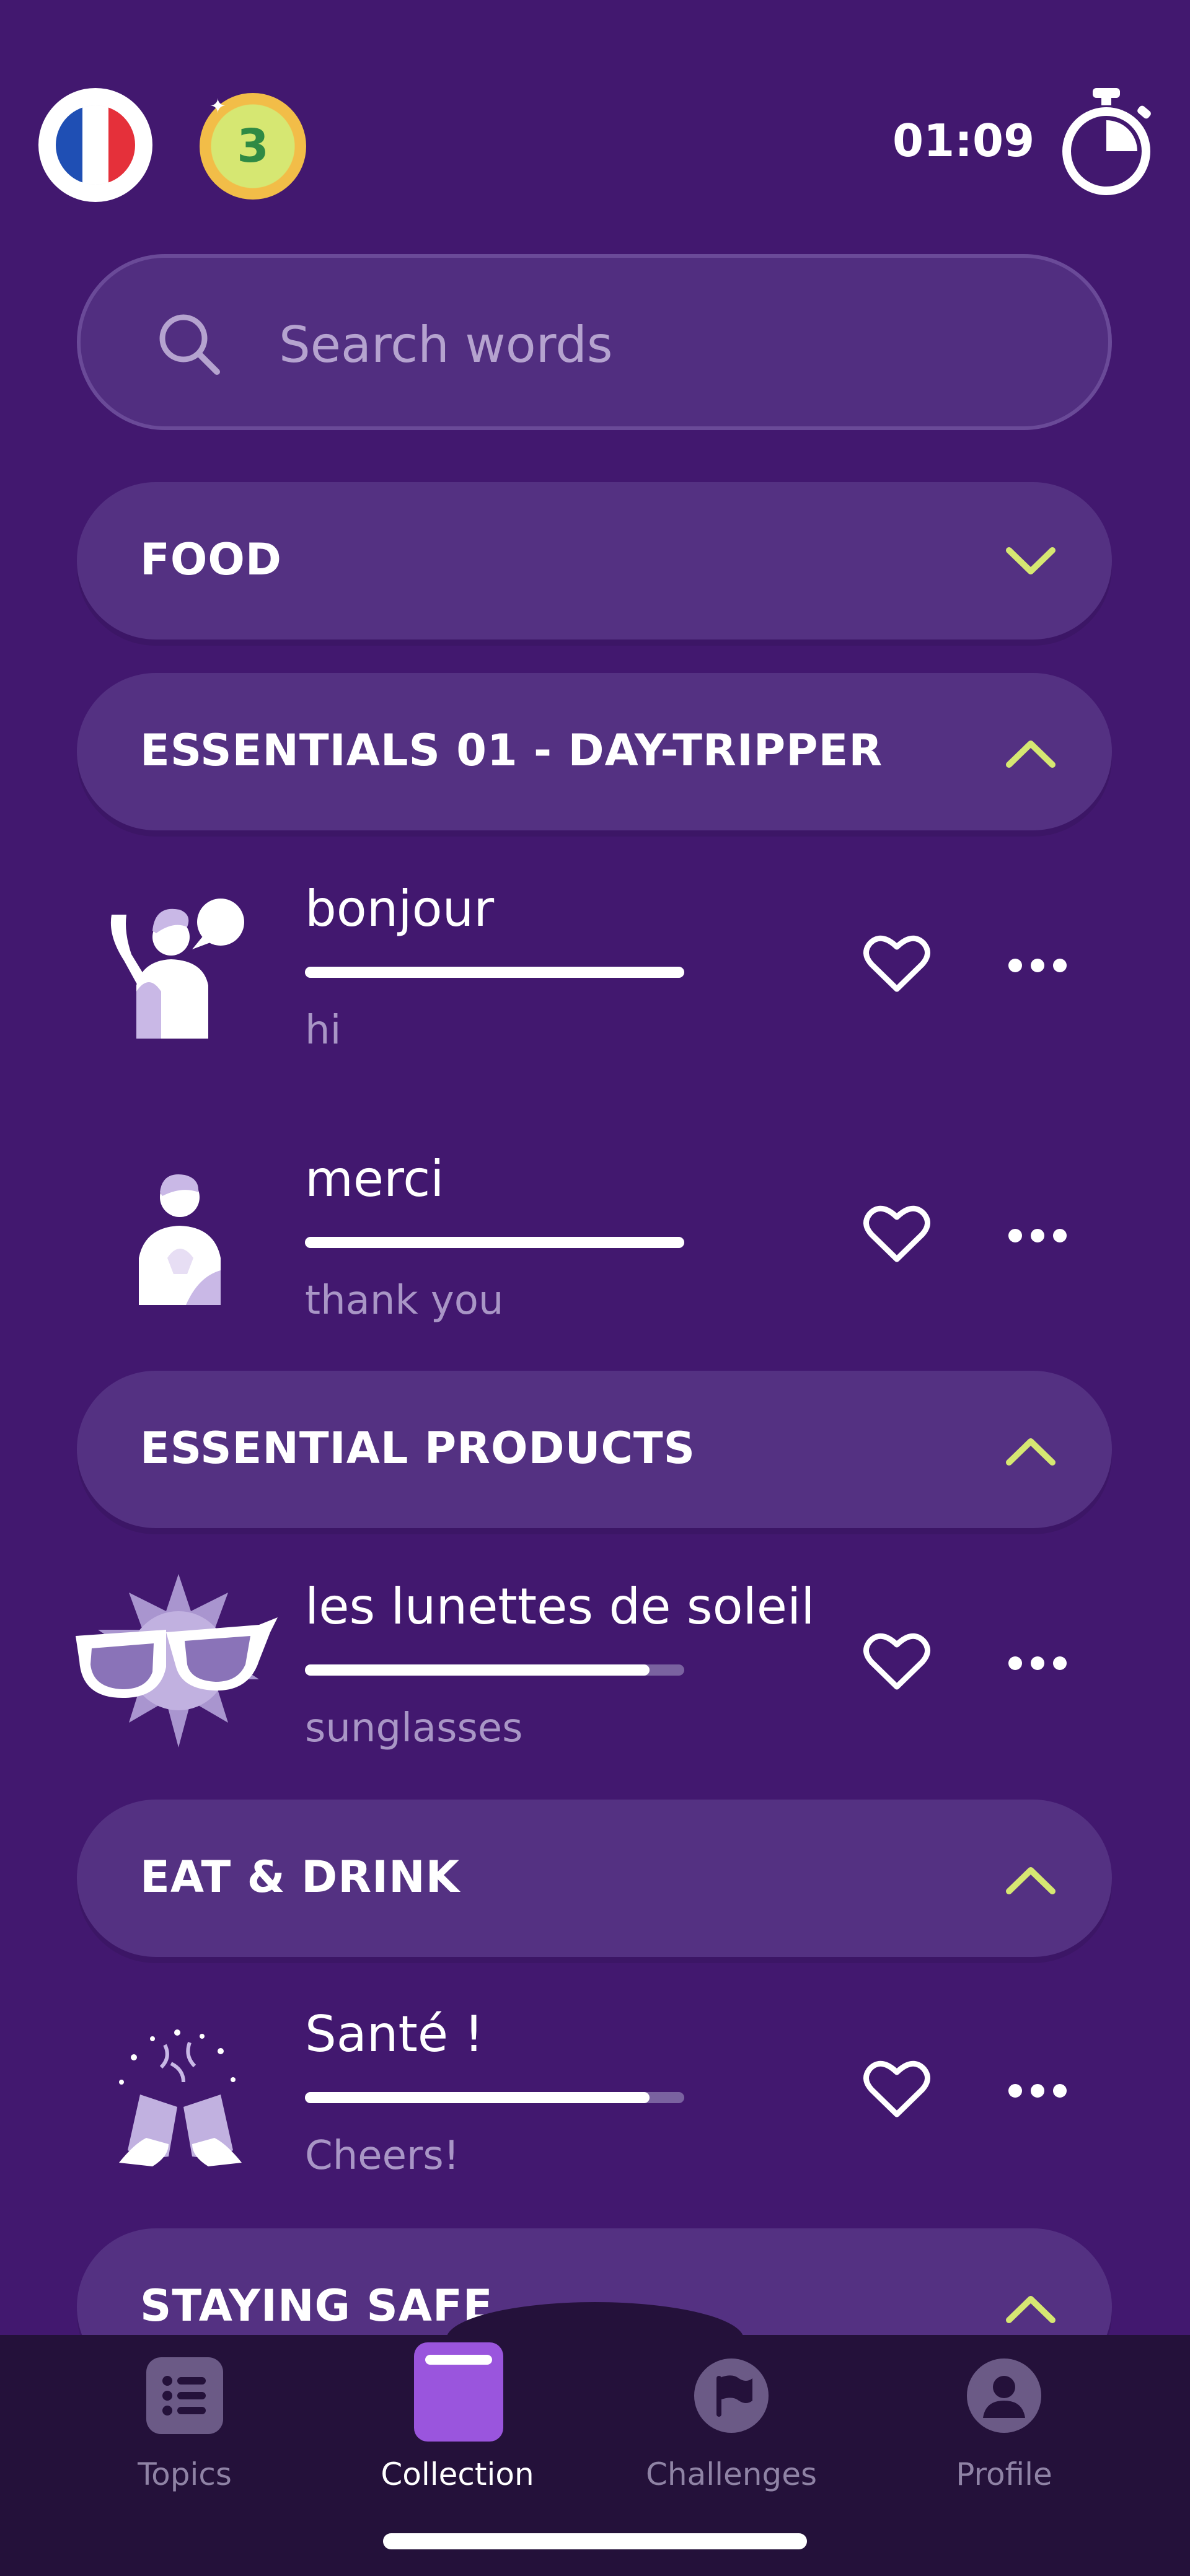 Image resolution: width=1190 pixels, height=2576 pixels. Describe the element at coordinates (404, 1301) in the screenshot. I see `translation-text: thank you` at that location.